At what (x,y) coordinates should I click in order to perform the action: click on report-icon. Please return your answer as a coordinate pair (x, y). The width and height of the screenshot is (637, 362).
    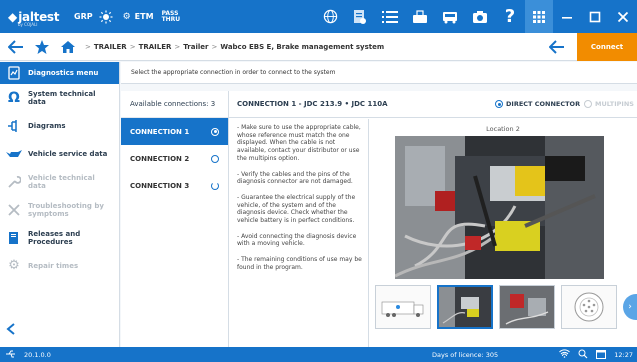
    Looking at the image, I should click on (360, 17).